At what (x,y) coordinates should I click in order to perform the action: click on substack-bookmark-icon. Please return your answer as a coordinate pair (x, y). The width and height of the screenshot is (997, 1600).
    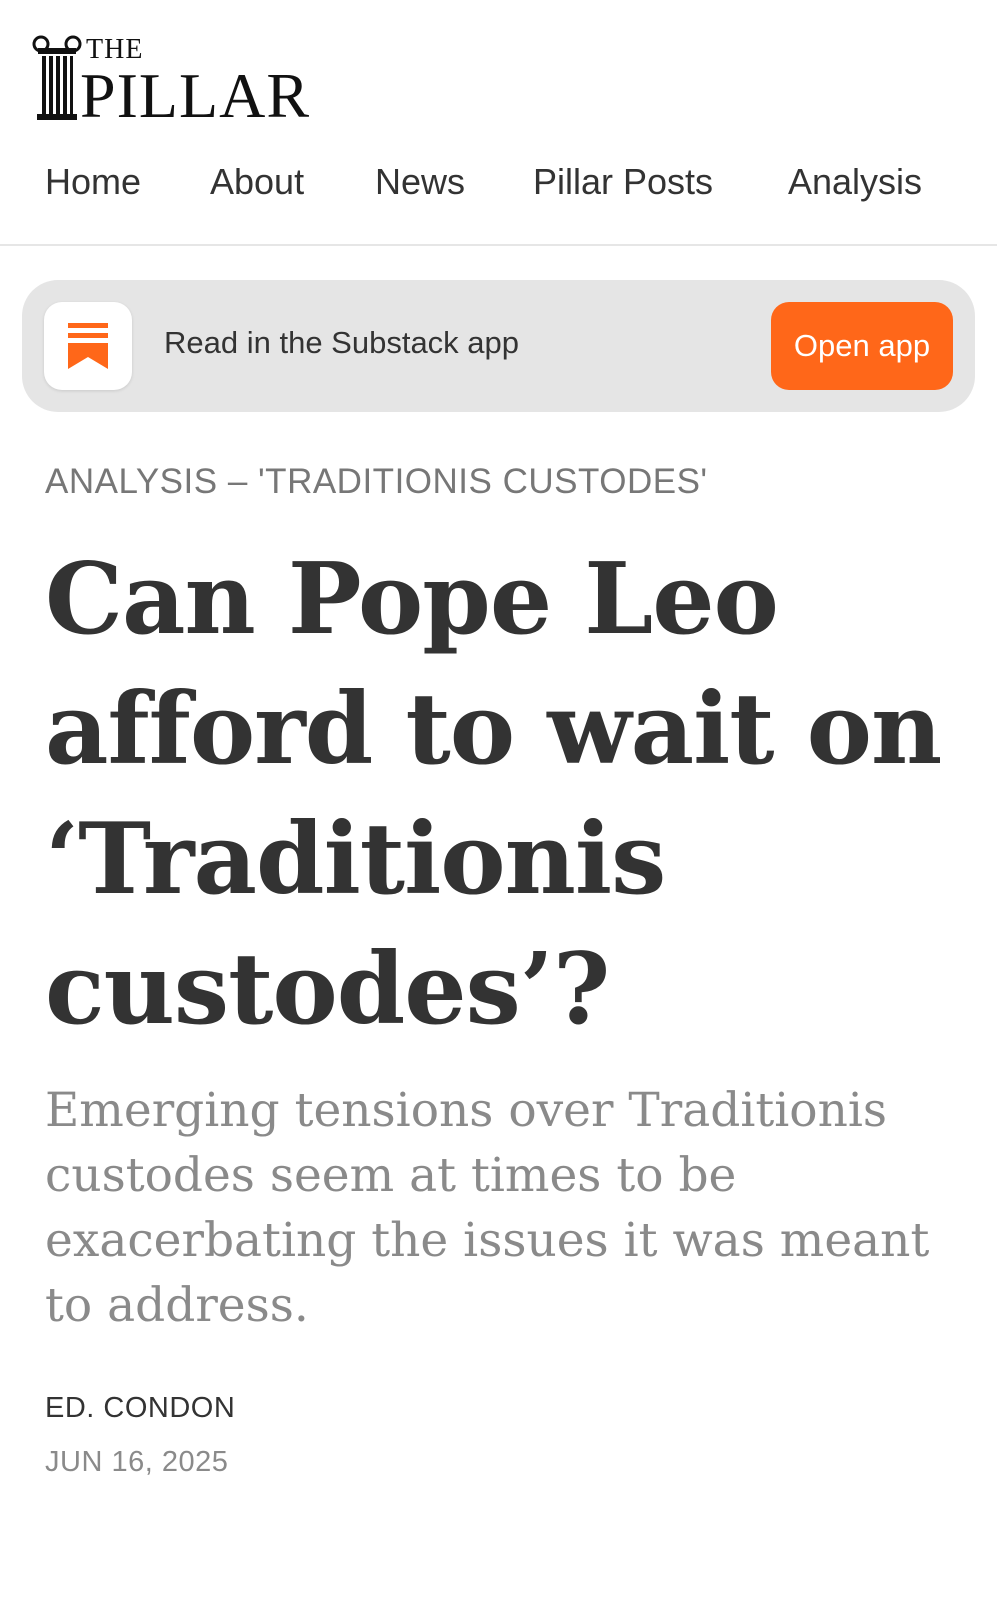
    Looking at the image, I should click on (88, 346).